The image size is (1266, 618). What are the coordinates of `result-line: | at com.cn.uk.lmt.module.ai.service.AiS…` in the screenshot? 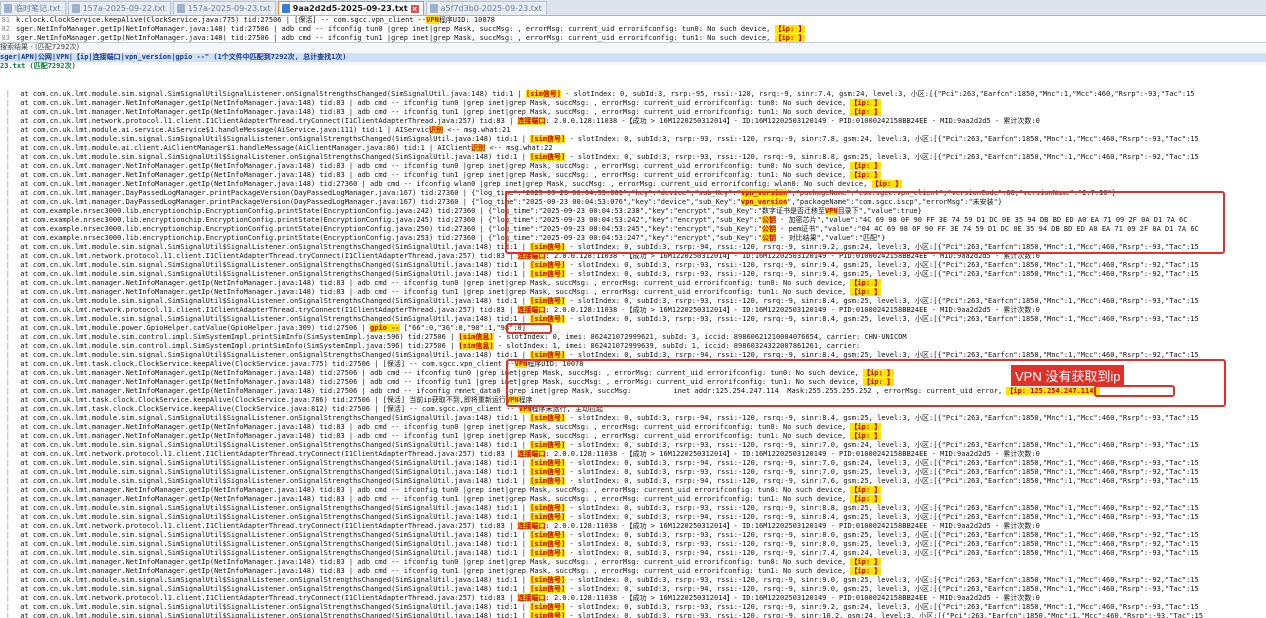 It's located at (633, 130).